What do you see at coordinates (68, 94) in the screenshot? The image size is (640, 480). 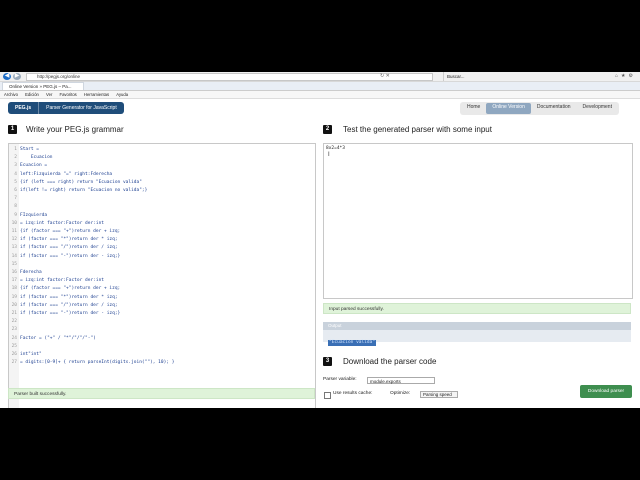 I see `menu-favoritos: Favoritos` at bounding box center [68, 94].